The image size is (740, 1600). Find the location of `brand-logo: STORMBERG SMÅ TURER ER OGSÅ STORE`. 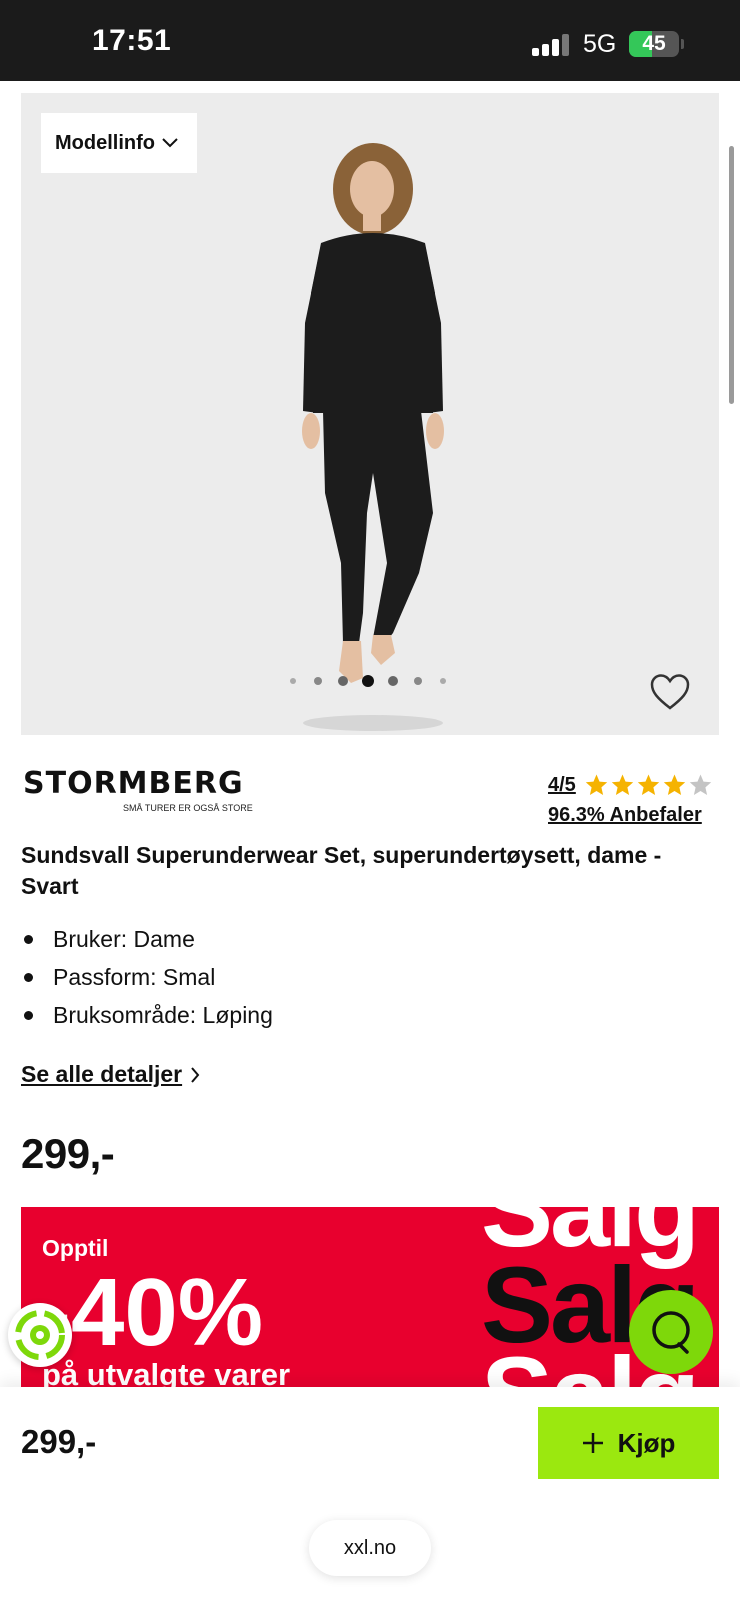

brand-logo: STORMBERG SMÅ TURER ER OGSÅ STORE is located at coordinates (143, 793).